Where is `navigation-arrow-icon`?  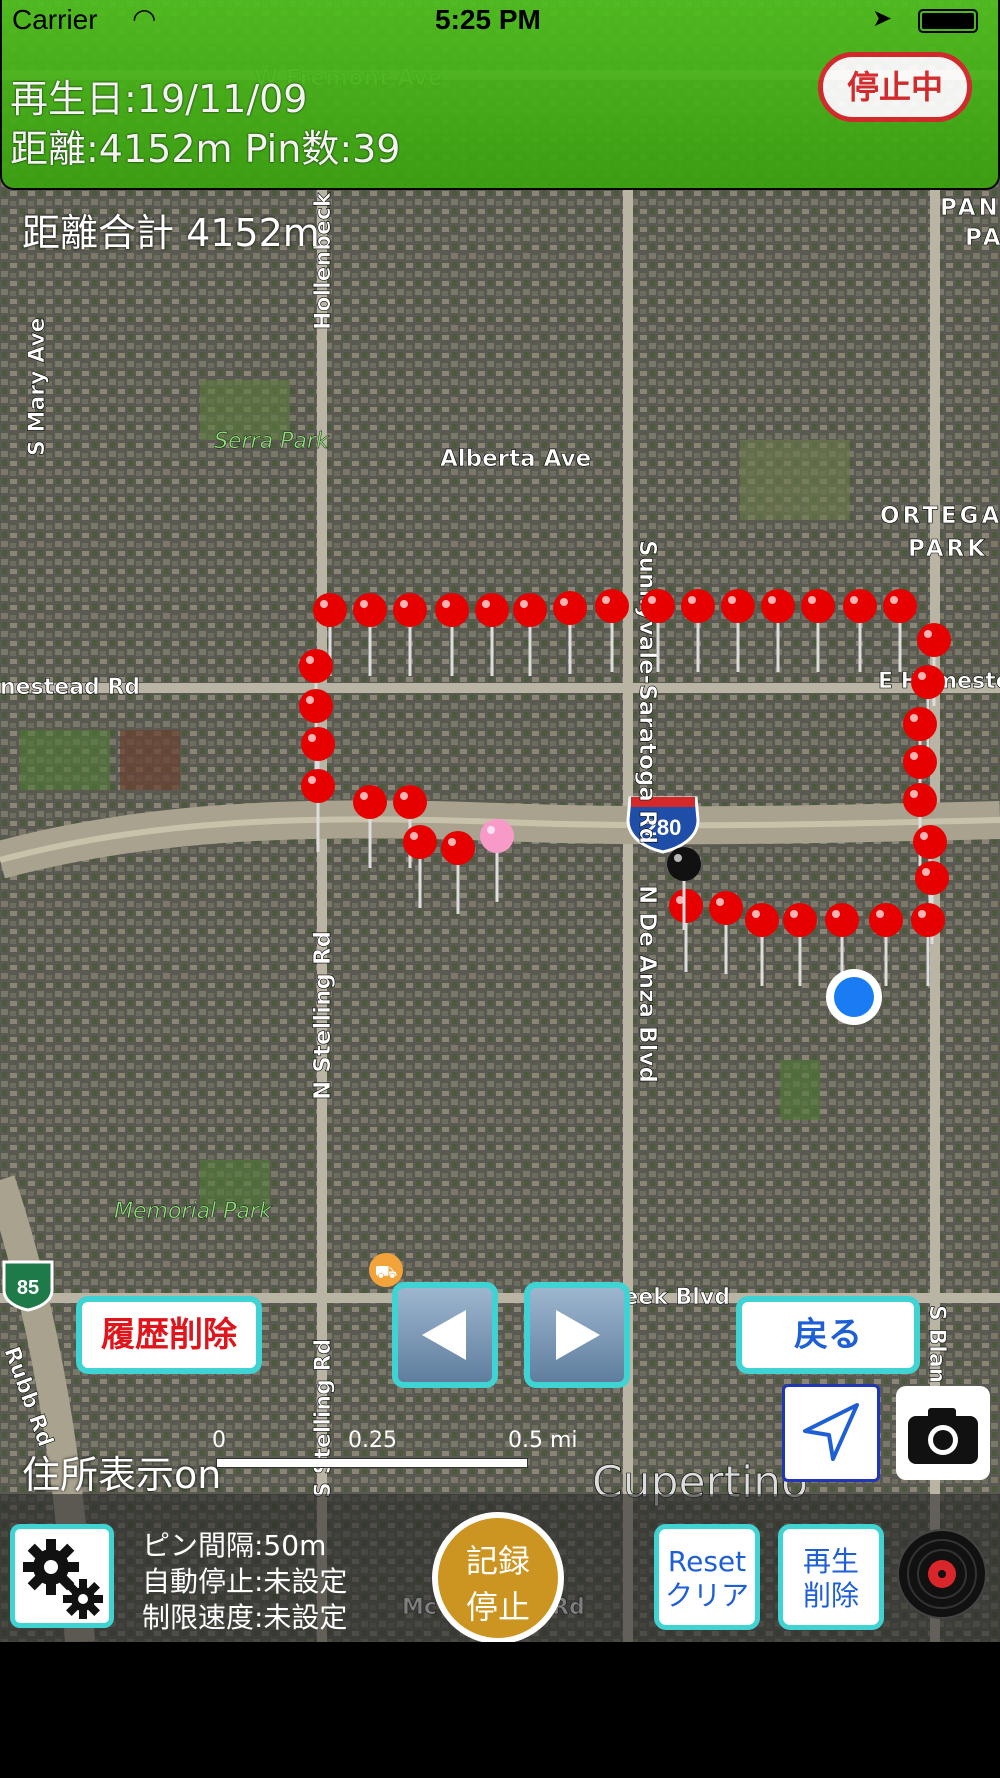 navigation-arrow-icon is located at coordinates (831, 1432).